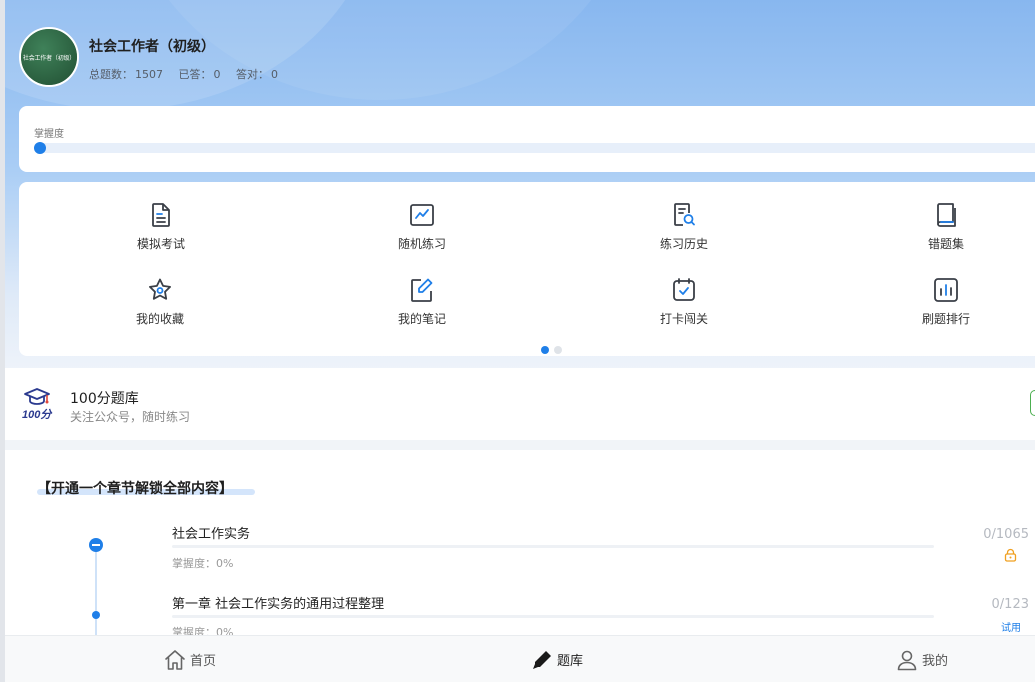 Image resolution: width=1035 pixels, height=682 pixels. What do you see at coordinates (274, 74) in the screenshot?
I see `correct-value: 0` at bounding box center [274, 74].